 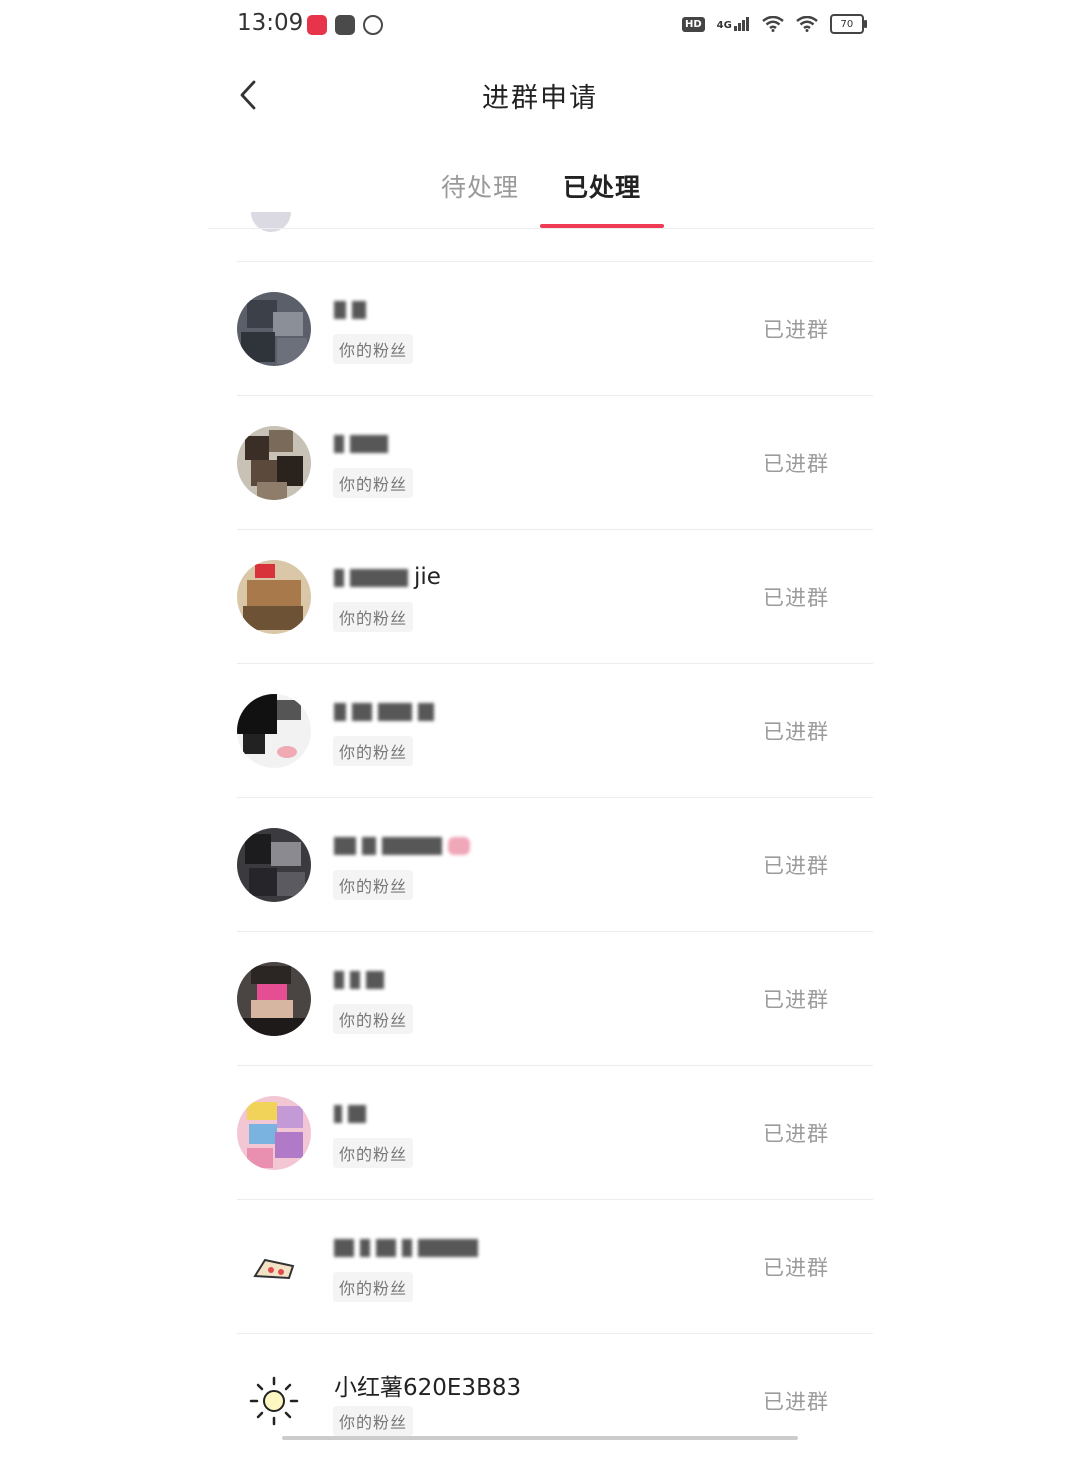 What do you see at coordinates (555, 1400) in the screenshot?
I see `list-item: 小红薯620E3B83 你的粉丝 已进群` at bounding box center [555, 1400].